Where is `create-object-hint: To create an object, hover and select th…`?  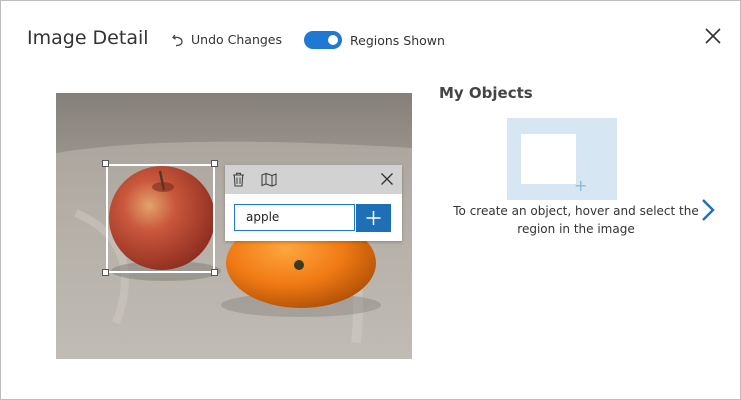
create-object-hint: To create an object, hover and select th… is located at coordinates (576, 220).